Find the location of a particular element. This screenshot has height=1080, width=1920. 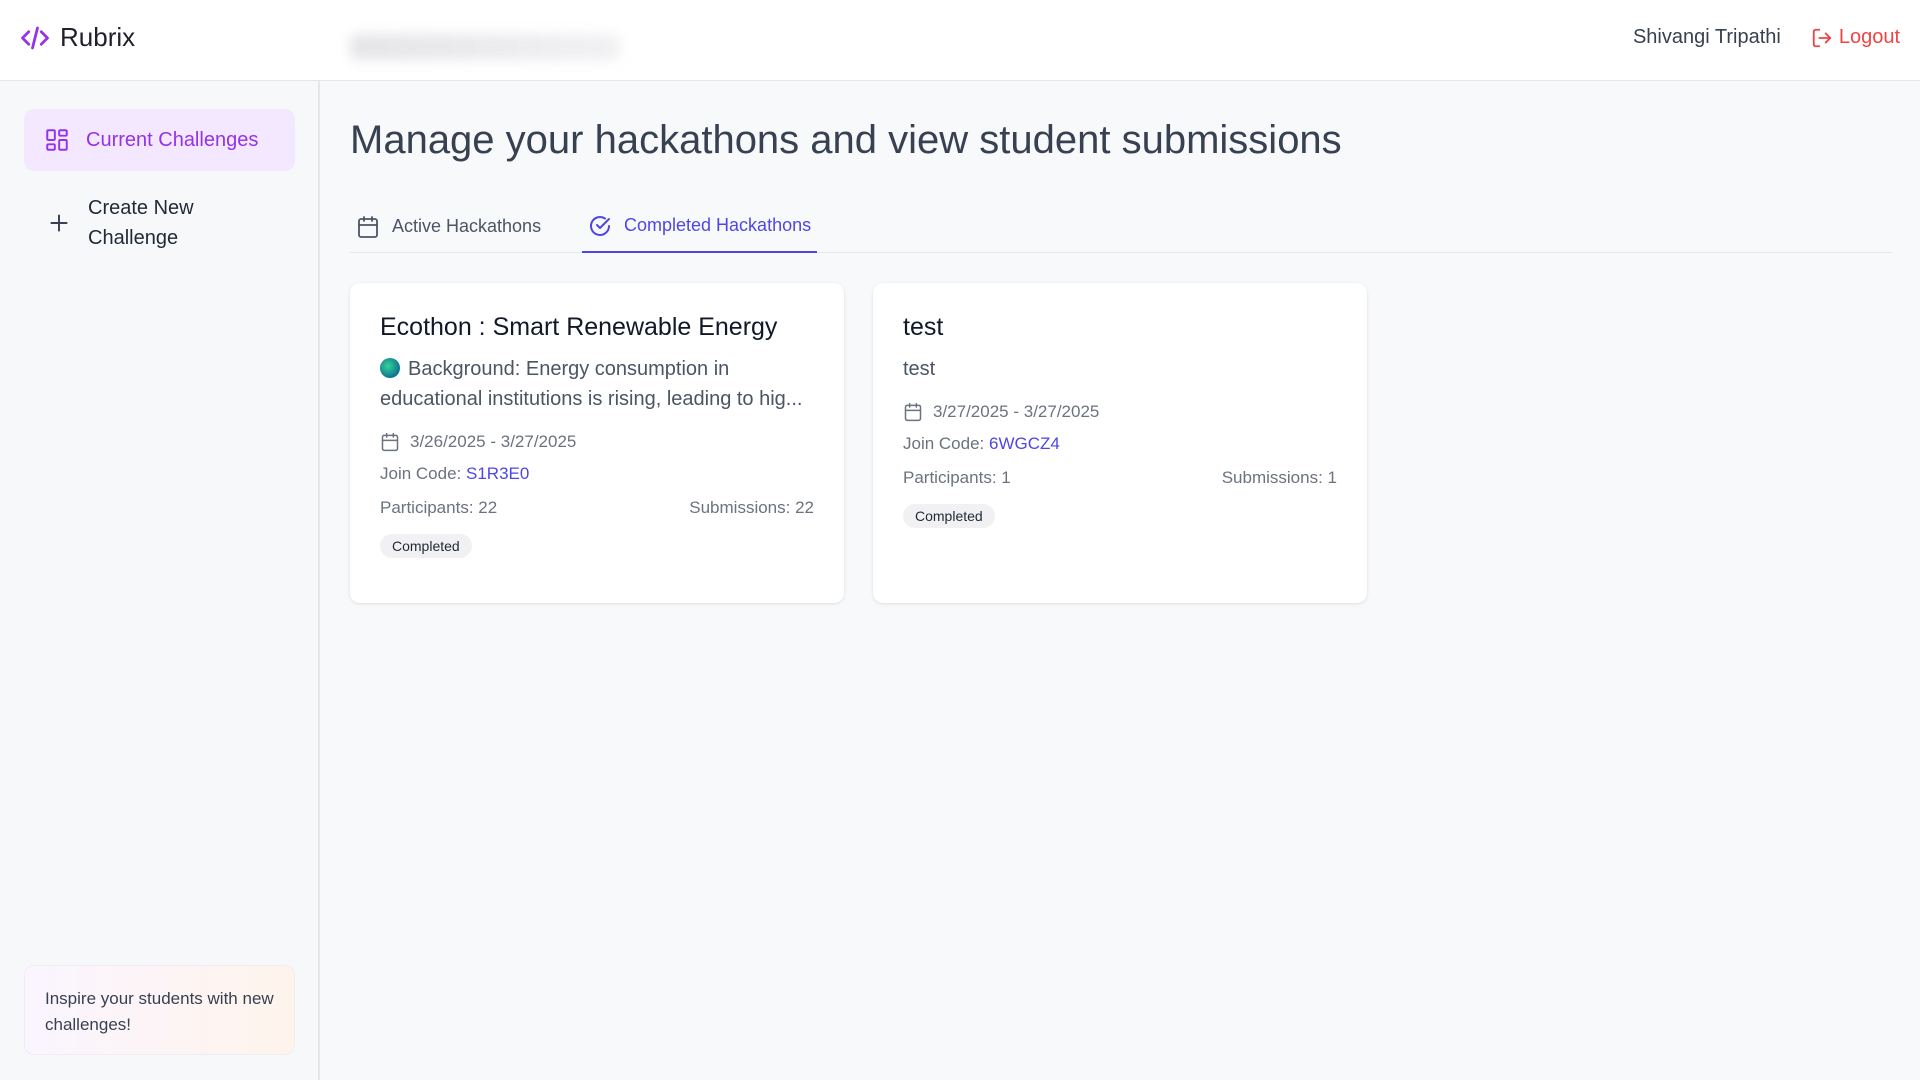

user-name: Shivangi Tripathi is located at coordinates (1706, 37).